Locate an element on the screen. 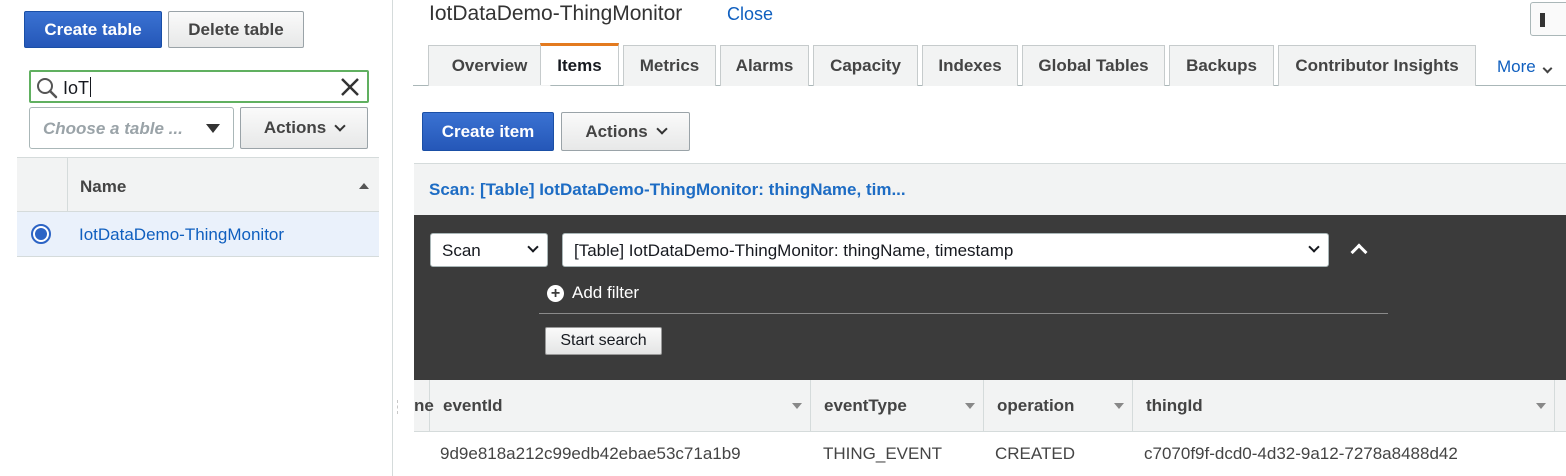 The height and width of the screenshot is (476, 1566). tab-indexes: Indexes is located at coordinates (970, 65).